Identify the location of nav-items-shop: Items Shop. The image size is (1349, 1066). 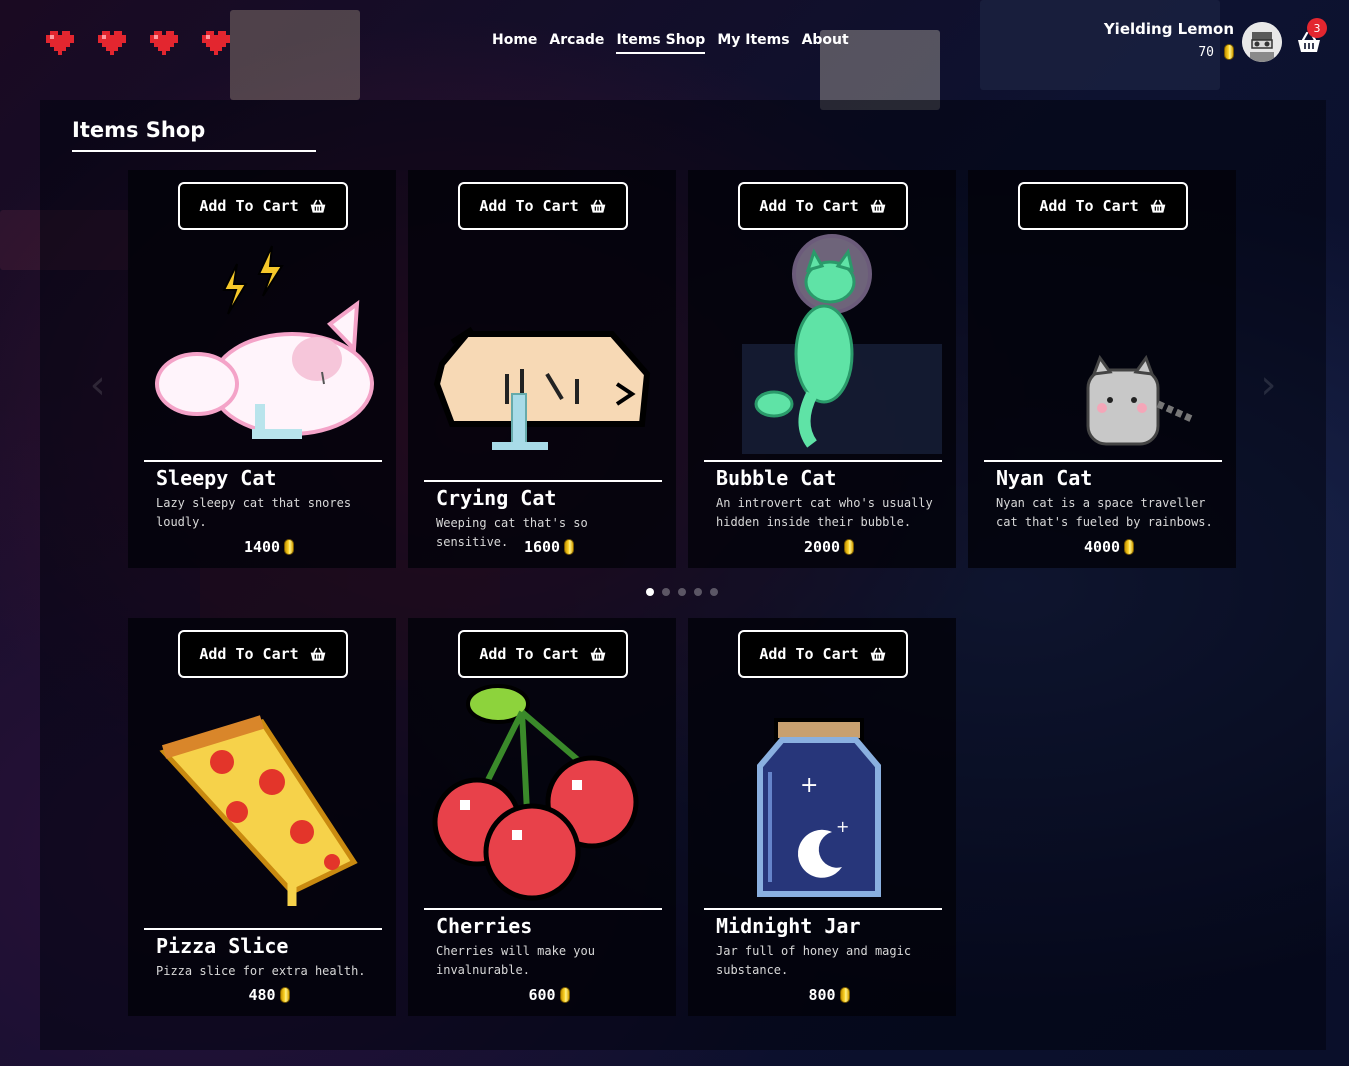
(661, 43).